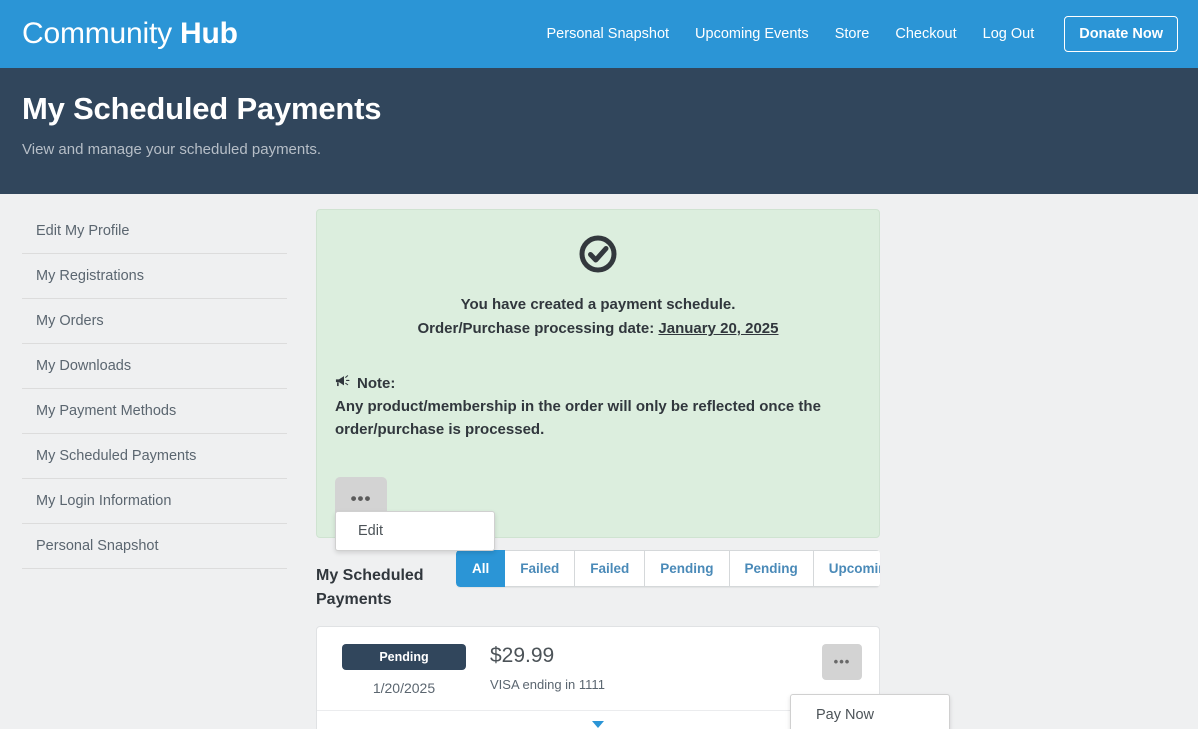 This screenshot has width=1198, height=729. Describe the element at coordinates (522, 655) in the screenshot. I see `payment-amount: $29.99` at that location.